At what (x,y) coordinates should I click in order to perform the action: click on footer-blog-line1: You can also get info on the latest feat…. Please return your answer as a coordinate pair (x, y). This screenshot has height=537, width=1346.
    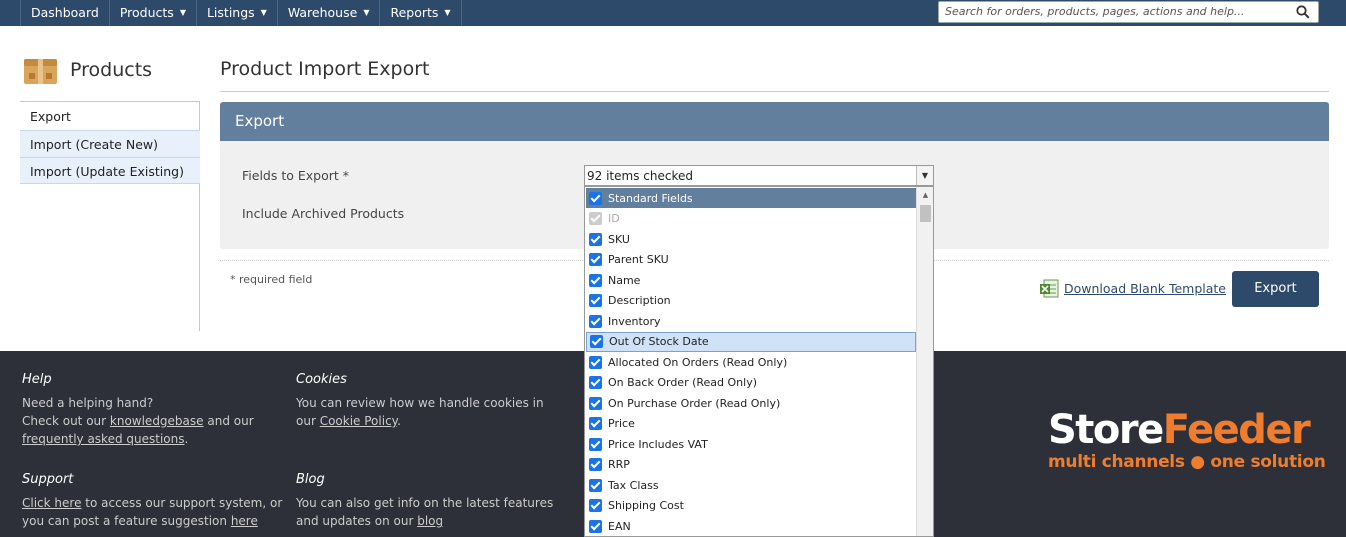
    Looking at the image, I should click on (425, 503).